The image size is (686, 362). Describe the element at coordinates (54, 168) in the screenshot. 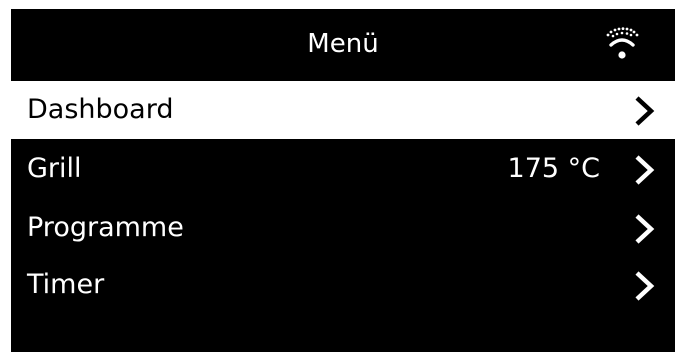

I see `menu-item-label: Grill` at that location.